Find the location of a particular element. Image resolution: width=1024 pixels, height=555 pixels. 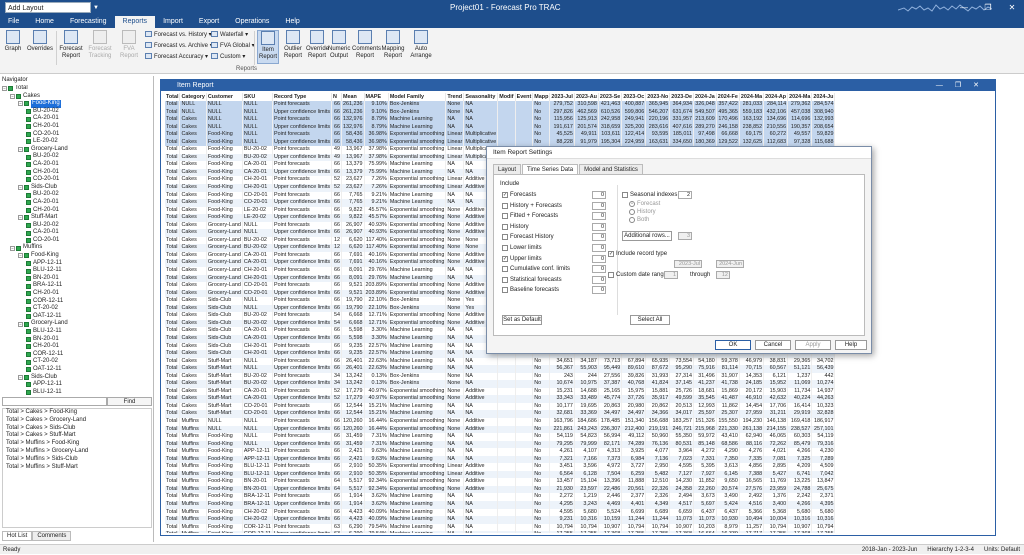

include-checkbox: Baseline forecasts is located at coordinates (530, 290).